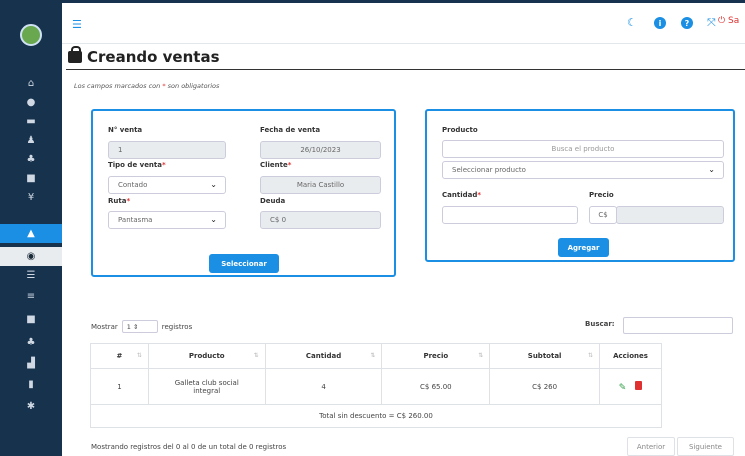 The height and width of the screenshot is (456, 745). I want to click on row-producto: Galleta club social integral, so click(206, 386).